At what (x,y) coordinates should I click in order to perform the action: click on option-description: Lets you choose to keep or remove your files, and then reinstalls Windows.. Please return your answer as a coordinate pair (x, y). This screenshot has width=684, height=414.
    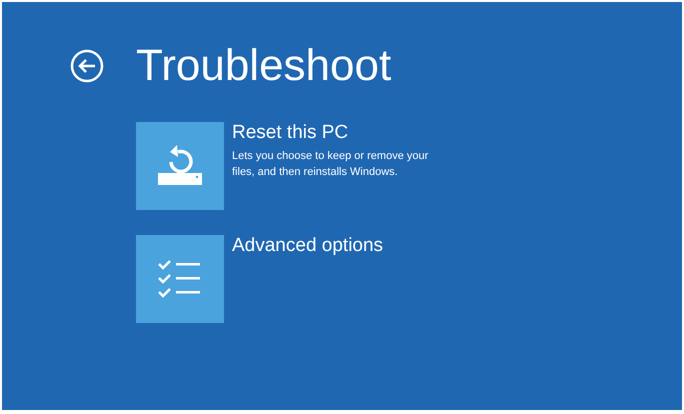
    Looking at the image, I should click on (331, 164).